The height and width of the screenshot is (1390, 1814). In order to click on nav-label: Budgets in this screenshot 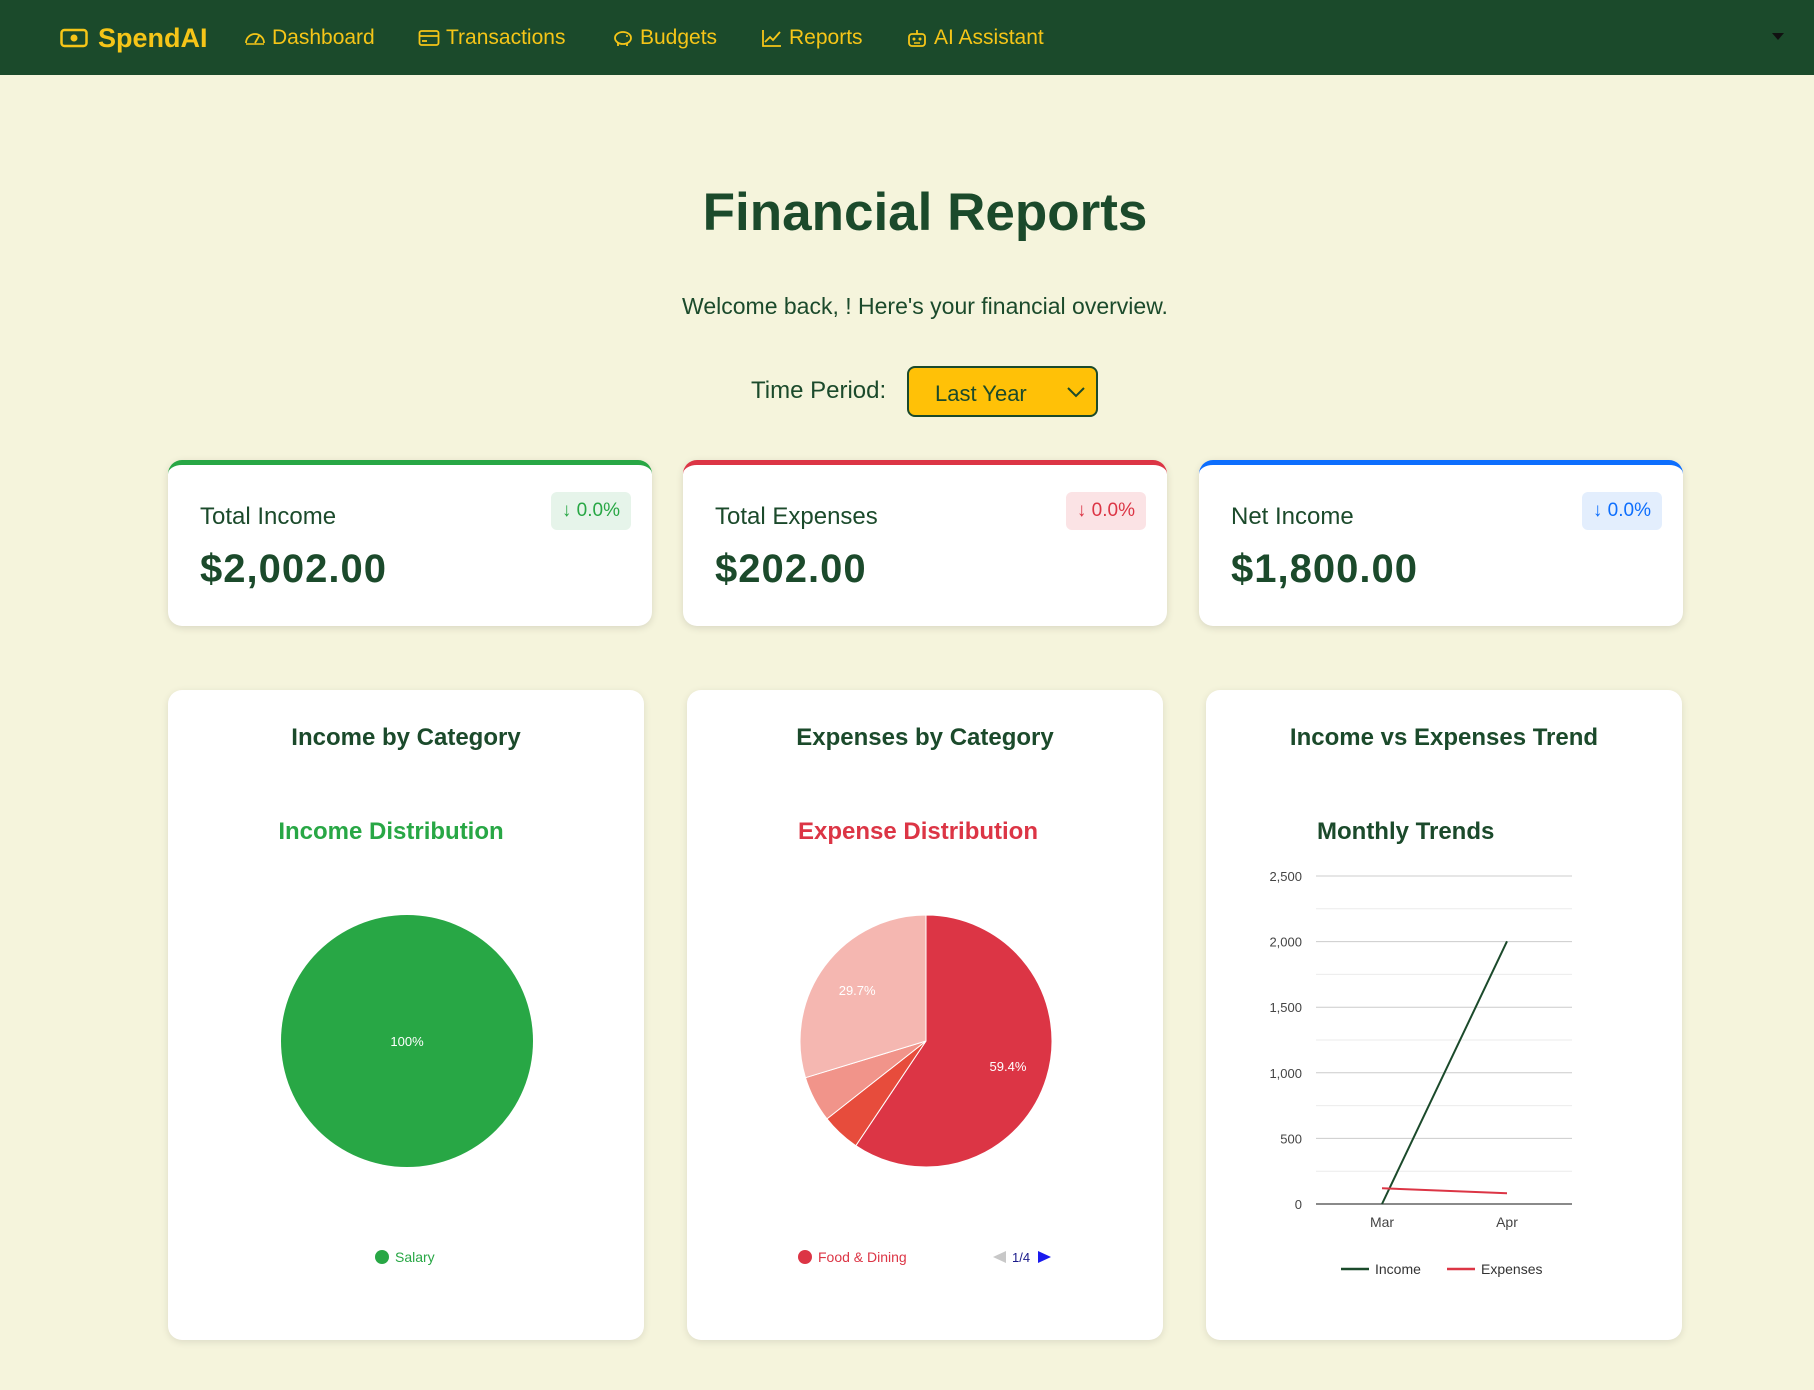, I will do `click(679, 37)`.